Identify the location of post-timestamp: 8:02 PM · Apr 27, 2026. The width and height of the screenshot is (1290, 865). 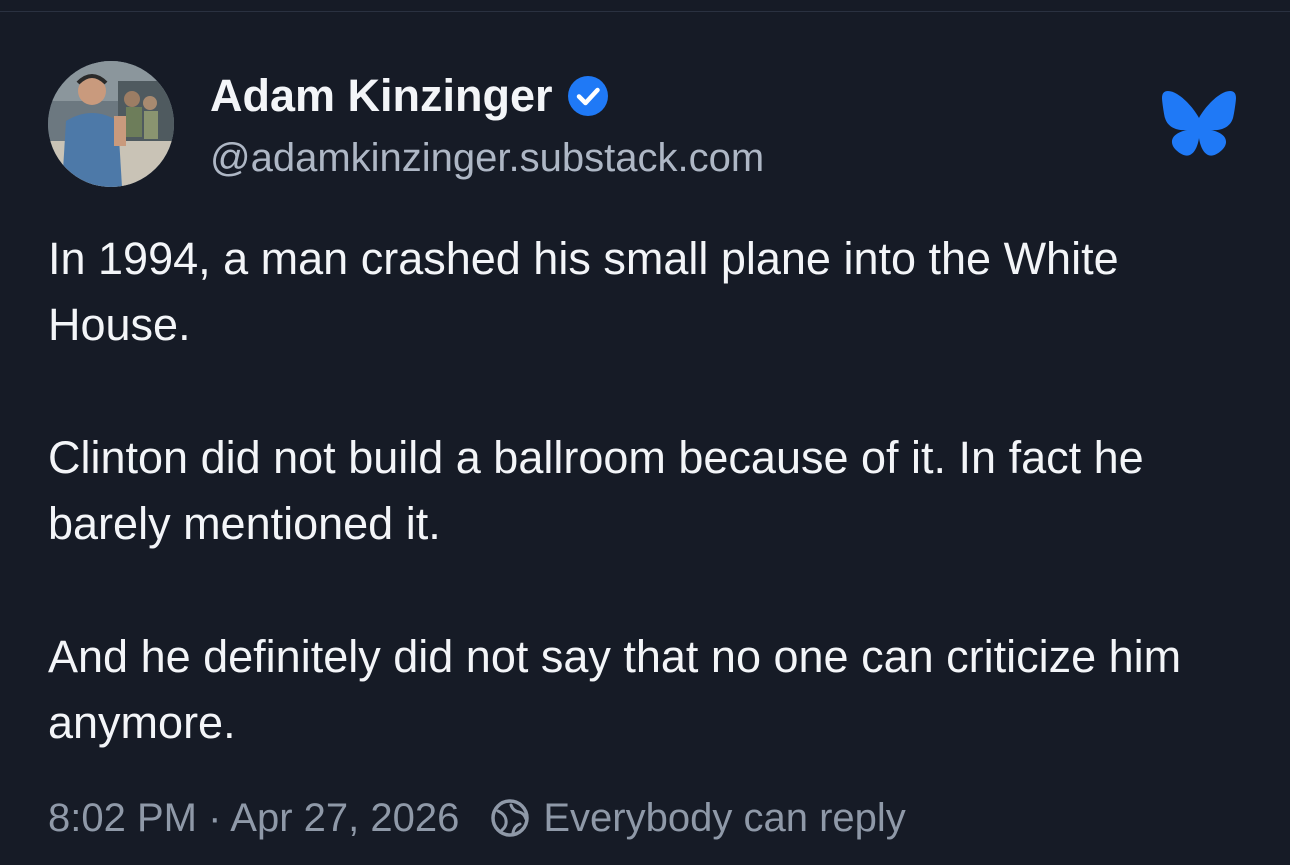
(253, 818).